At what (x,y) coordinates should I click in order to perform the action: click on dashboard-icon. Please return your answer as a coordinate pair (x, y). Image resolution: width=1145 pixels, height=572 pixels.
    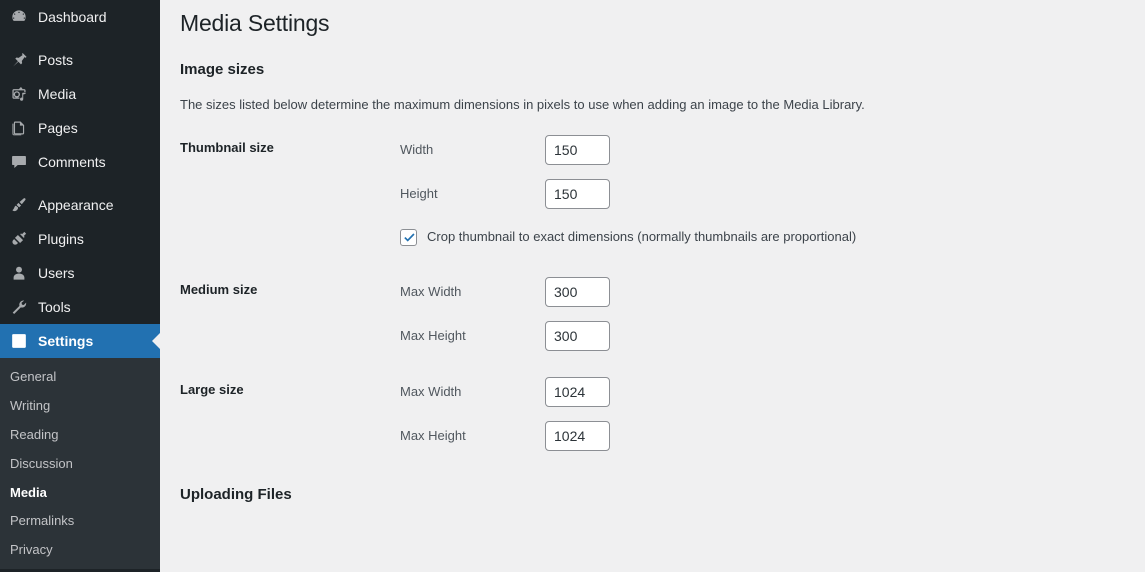
    Looking at the image, I should click on (19, 17).